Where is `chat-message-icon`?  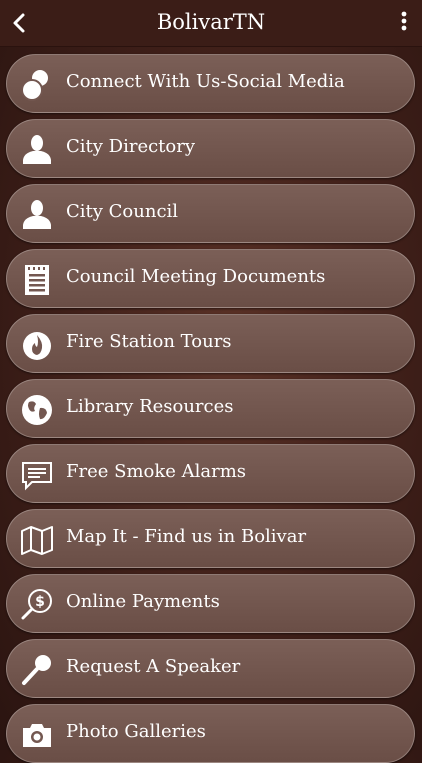
chat-message-icon is located at coordinates (37, 475).